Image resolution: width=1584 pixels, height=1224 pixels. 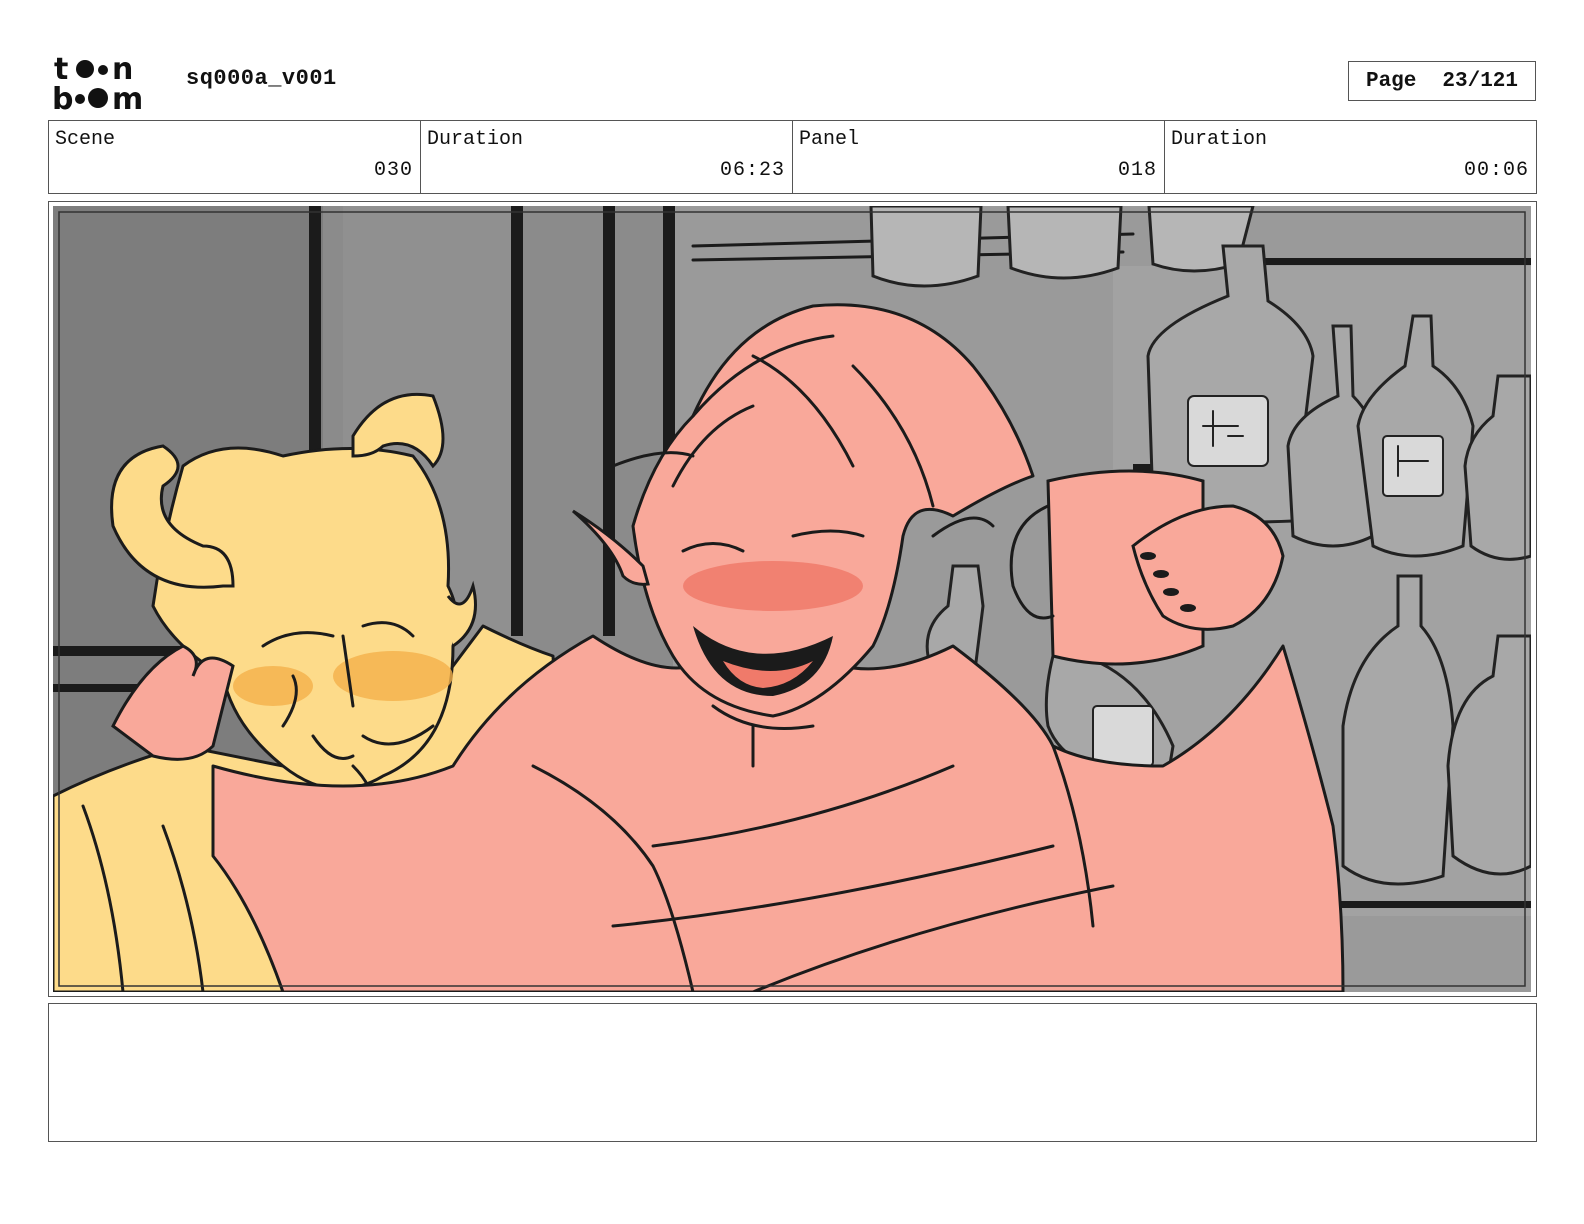 I want to click on page-indicator: Page 23/121, so click(x=1442, y=81).